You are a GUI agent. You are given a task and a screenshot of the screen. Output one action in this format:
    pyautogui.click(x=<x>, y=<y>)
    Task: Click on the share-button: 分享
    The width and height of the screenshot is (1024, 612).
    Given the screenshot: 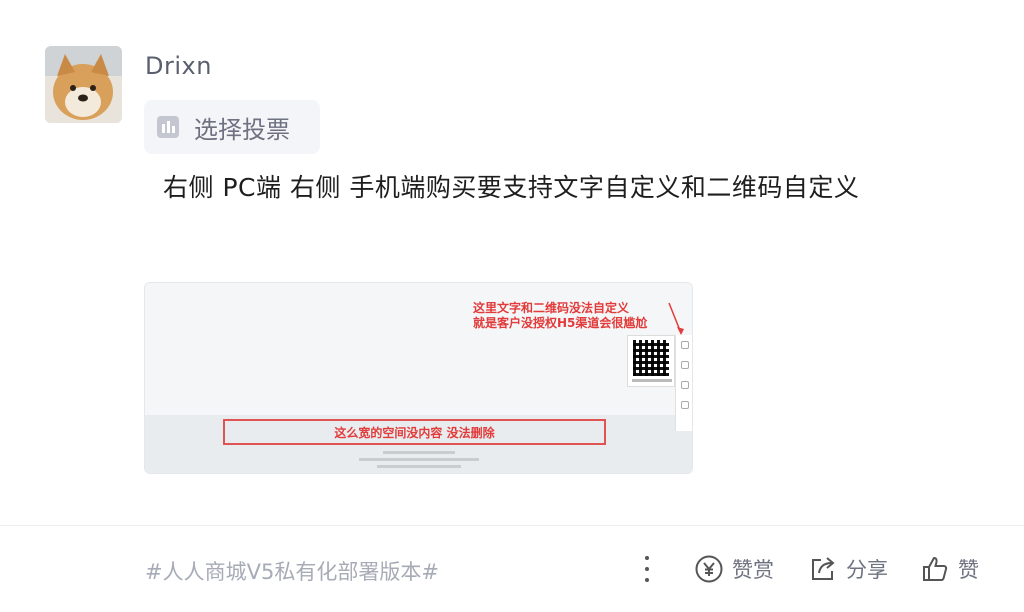 What is the action you would take?
    pyautogui.click(x=848, y=569)
    